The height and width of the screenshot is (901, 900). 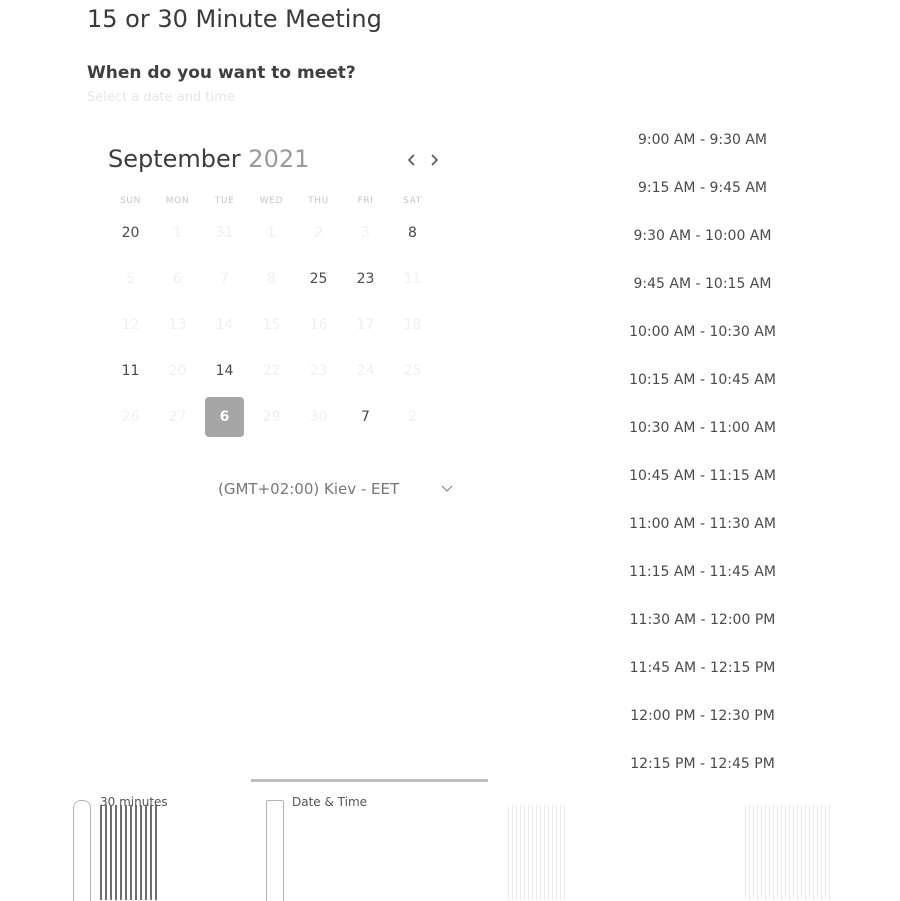 I want to click on day-number: 20, so click(x=177, y=371).